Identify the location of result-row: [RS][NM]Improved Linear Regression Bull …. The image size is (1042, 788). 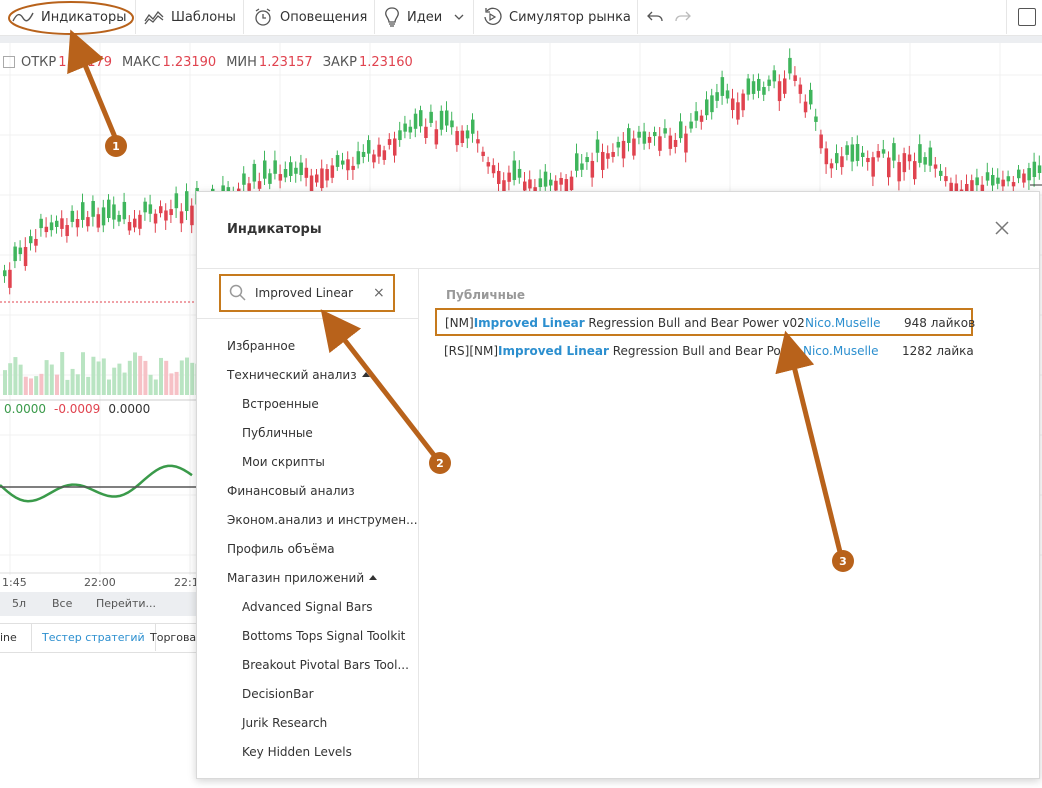
(704, 352).